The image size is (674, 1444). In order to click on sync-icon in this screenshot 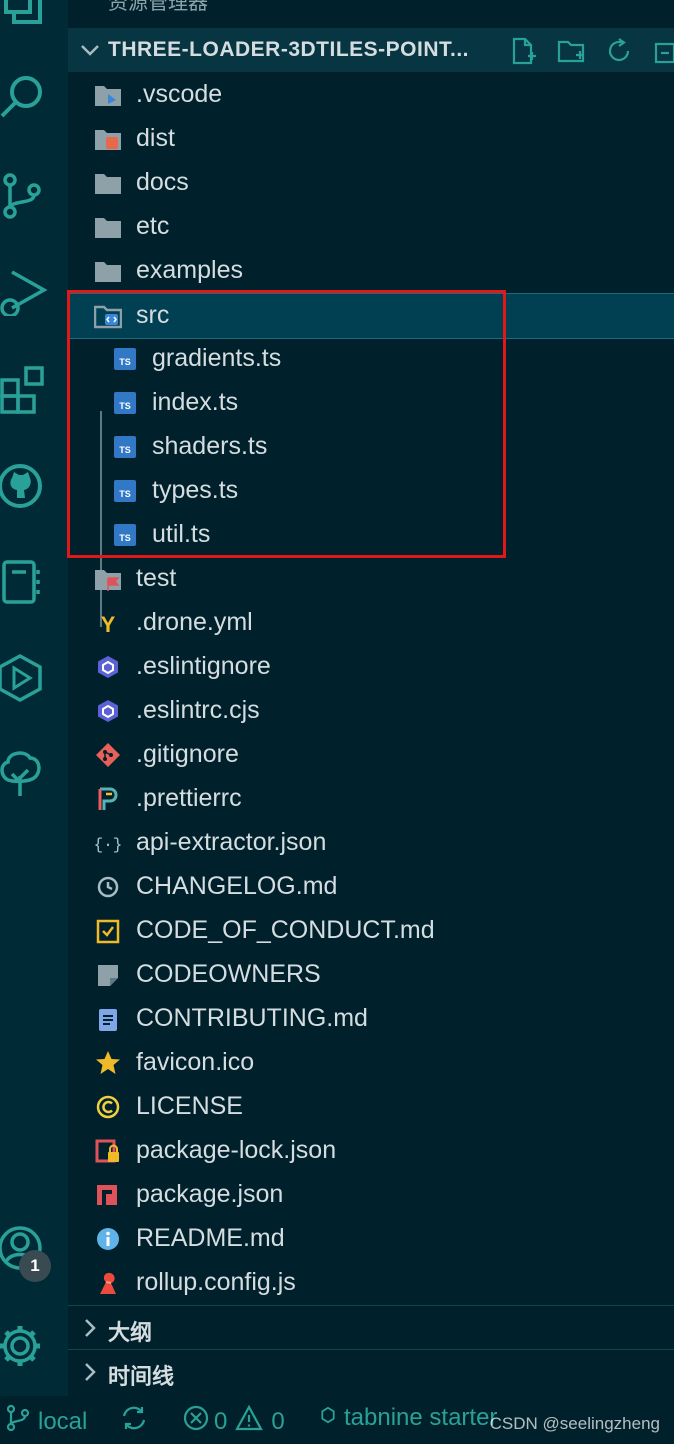, I will do `click(134, 1421)`.